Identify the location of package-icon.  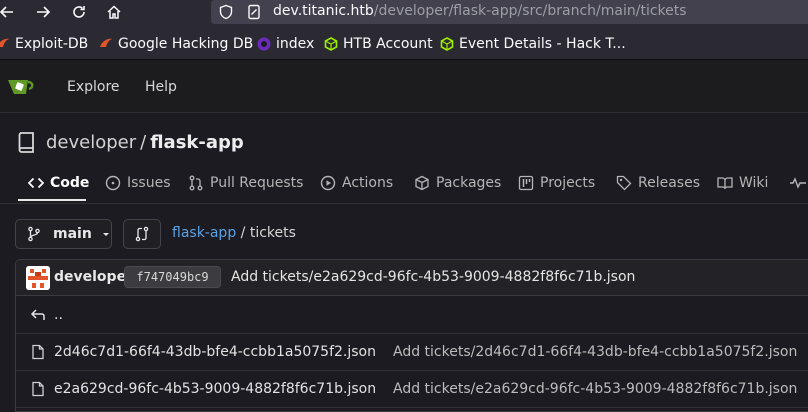
(422, 183).